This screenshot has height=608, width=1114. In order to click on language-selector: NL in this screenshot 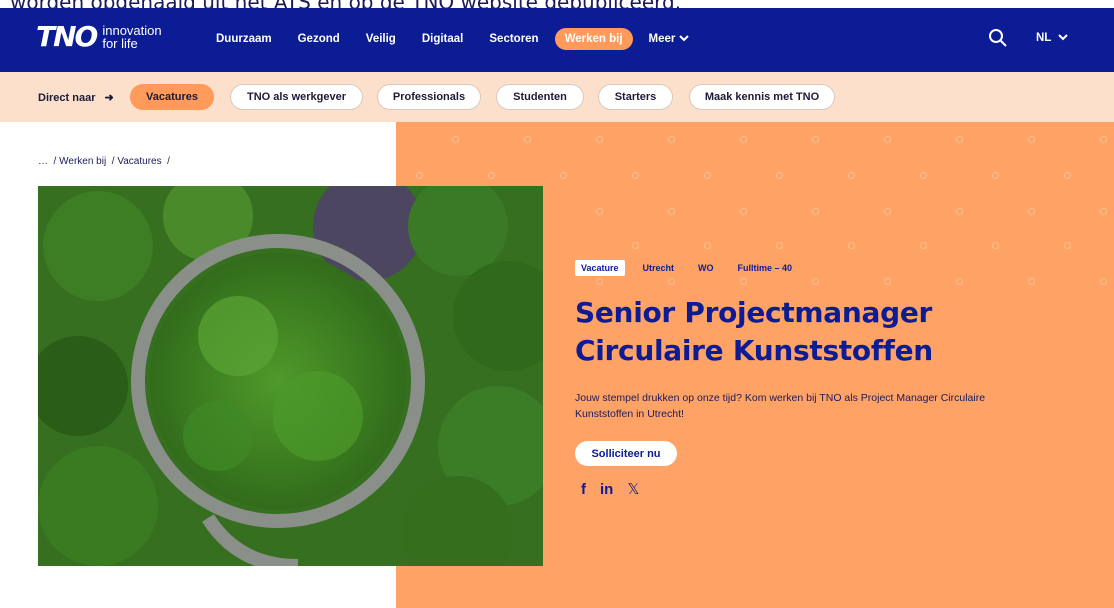, I will do `click(1052, 38)`.